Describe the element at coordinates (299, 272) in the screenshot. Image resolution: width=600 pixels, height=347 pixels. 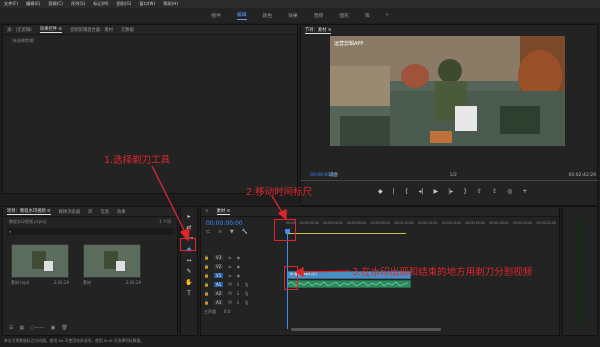
I see `arrow-head-step3` at that location.